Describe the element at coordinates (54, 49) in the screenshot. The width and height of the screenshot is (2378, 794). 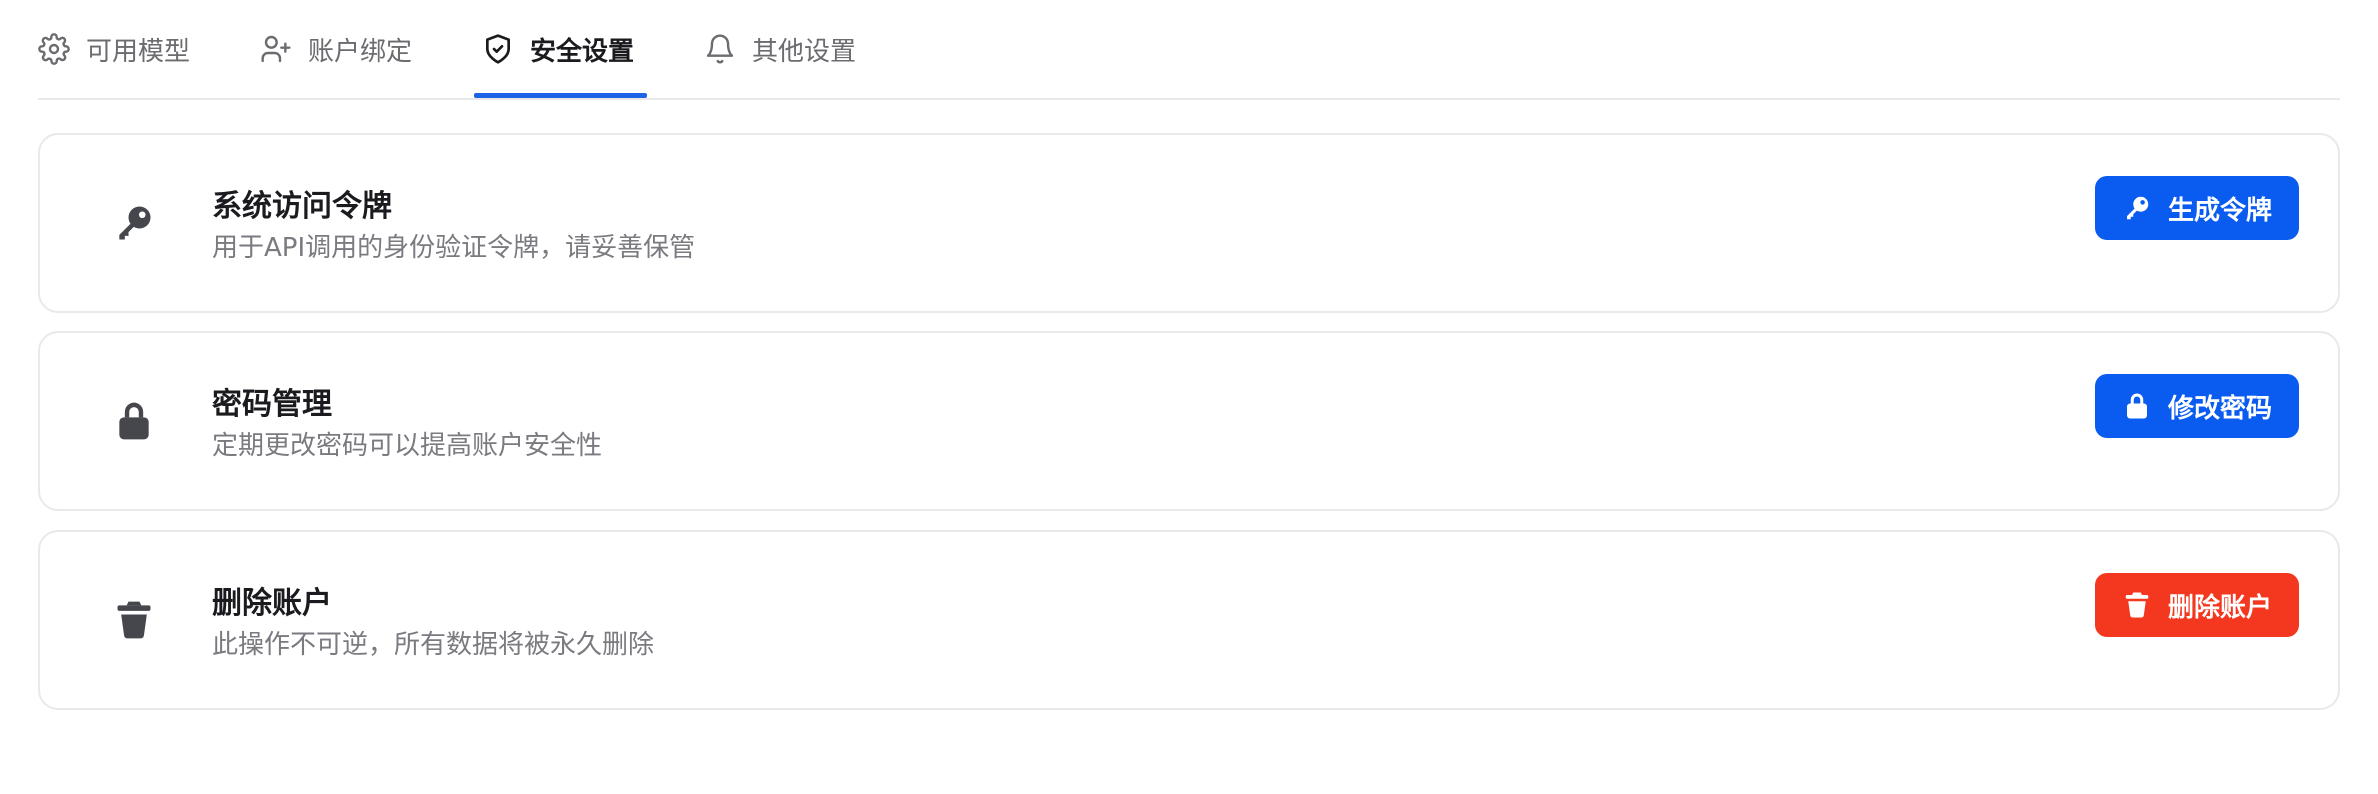
I see `gear-icon` at that location.